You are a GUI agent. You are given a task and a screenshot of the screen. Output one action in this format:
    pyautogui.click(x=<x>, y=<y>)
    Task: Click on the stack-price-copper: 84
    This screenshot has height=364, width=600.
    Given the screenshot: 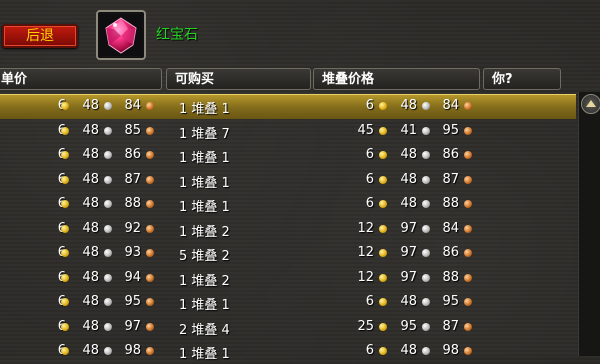 What is the action you would take?
    pyautogui.click(x=450, y=228)
    